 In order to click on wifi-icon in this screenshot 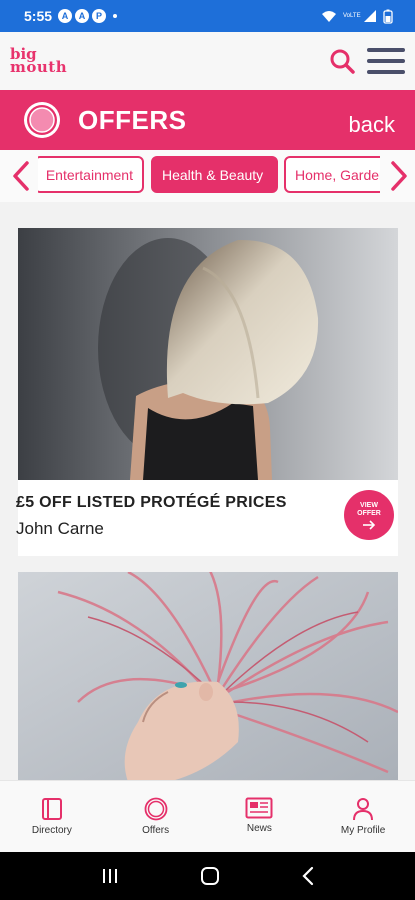, I will do `click(329, 16)`.